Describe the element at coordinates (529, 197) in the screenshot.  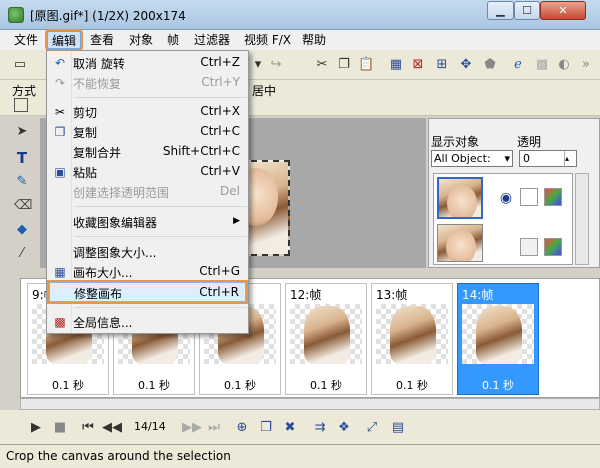
I see `lock-box` at that location.